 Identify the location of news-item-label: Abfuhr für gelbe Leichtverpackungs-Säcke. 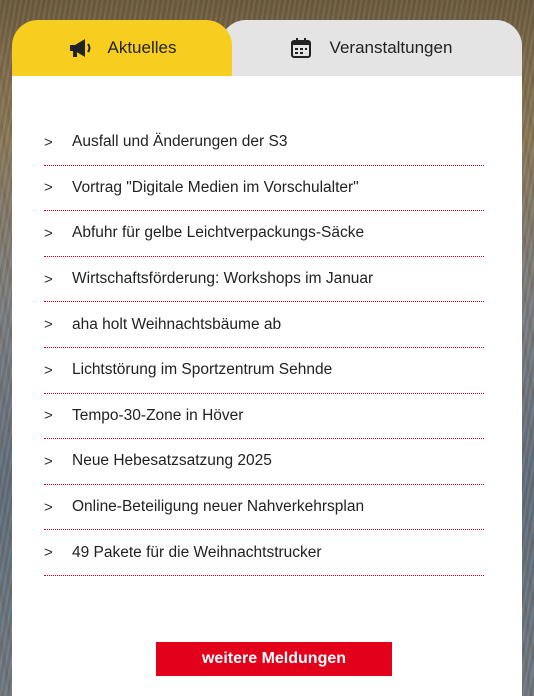
(218, 233).